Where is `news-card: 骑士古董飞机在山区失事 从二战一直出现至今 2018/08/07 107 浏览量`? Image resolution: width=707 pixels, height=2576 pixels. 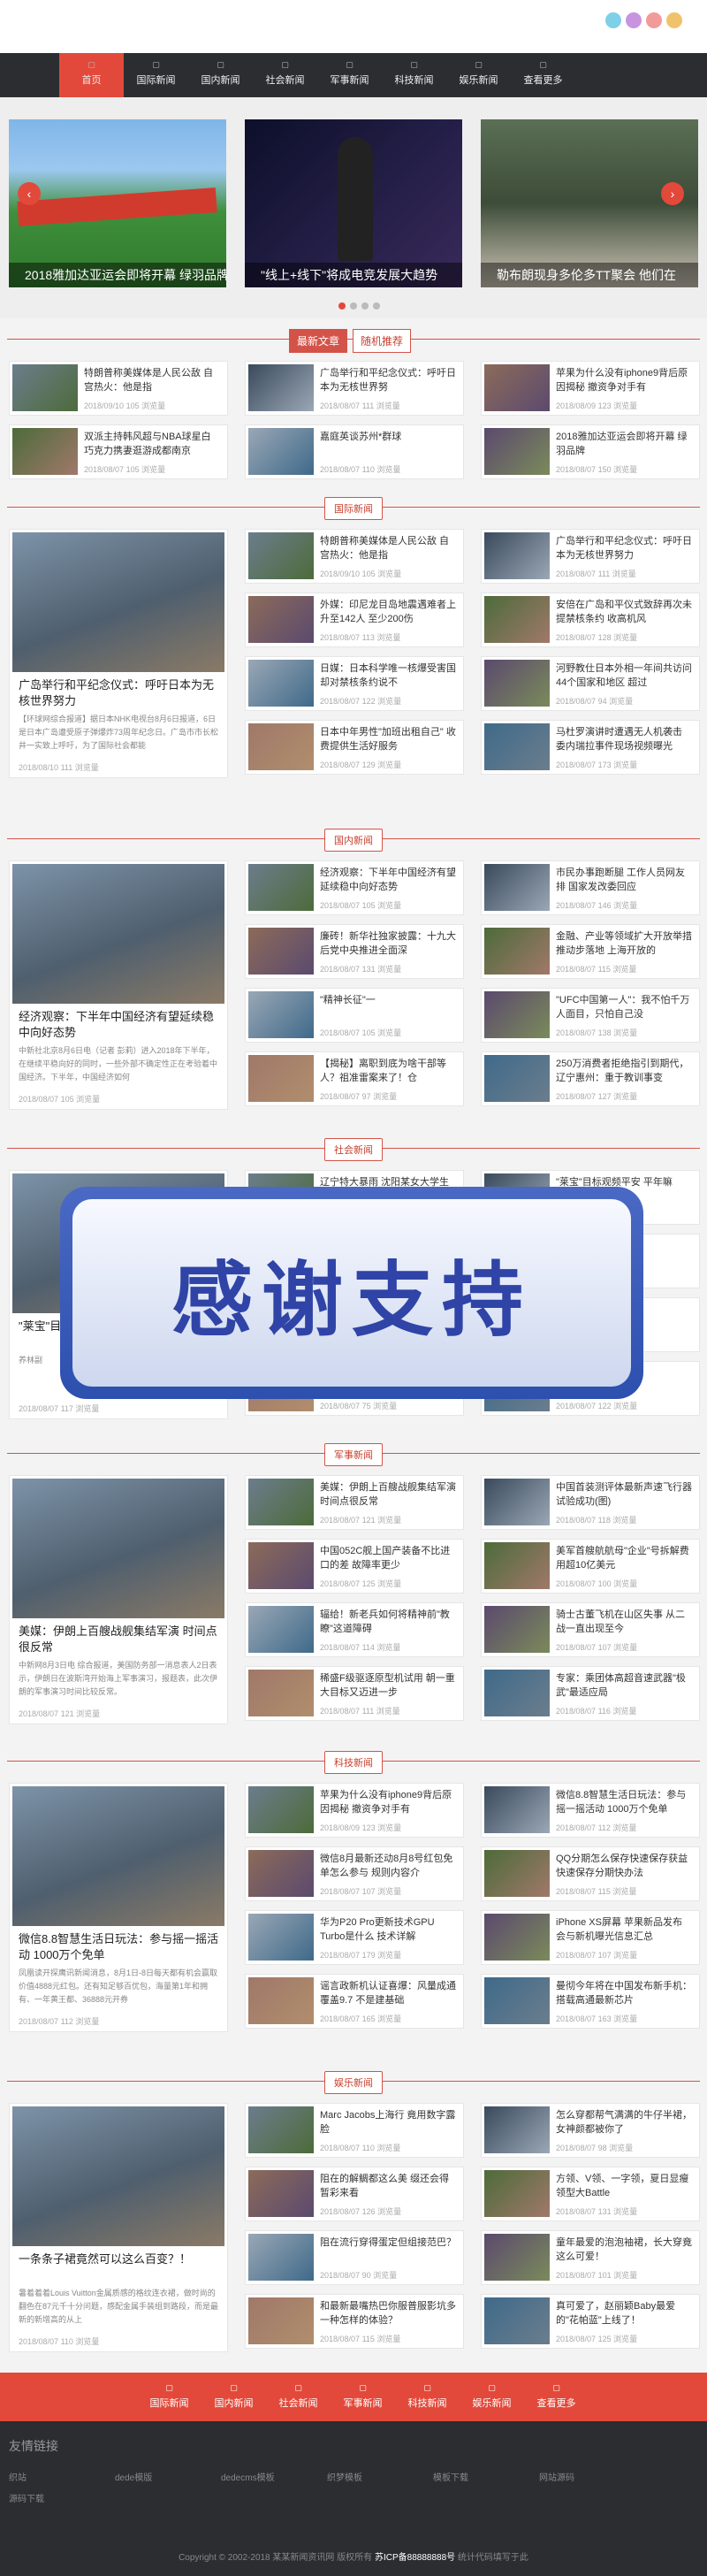 news-card: 骑士古董飞机在山区失事 从二战一直出现至今 2018/08/07 107 浏览量 is located at coordinates (590, 1629).